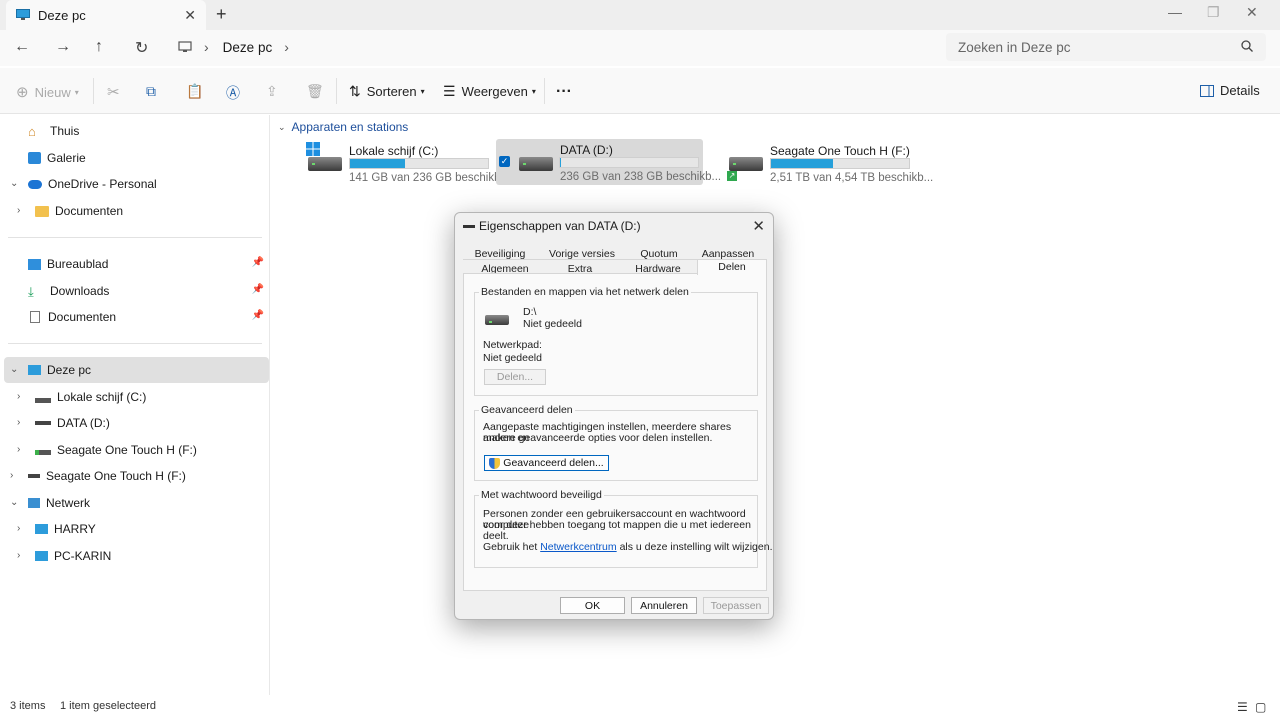  I want to click on maximize-icon: ❐, so click(1213, 12).